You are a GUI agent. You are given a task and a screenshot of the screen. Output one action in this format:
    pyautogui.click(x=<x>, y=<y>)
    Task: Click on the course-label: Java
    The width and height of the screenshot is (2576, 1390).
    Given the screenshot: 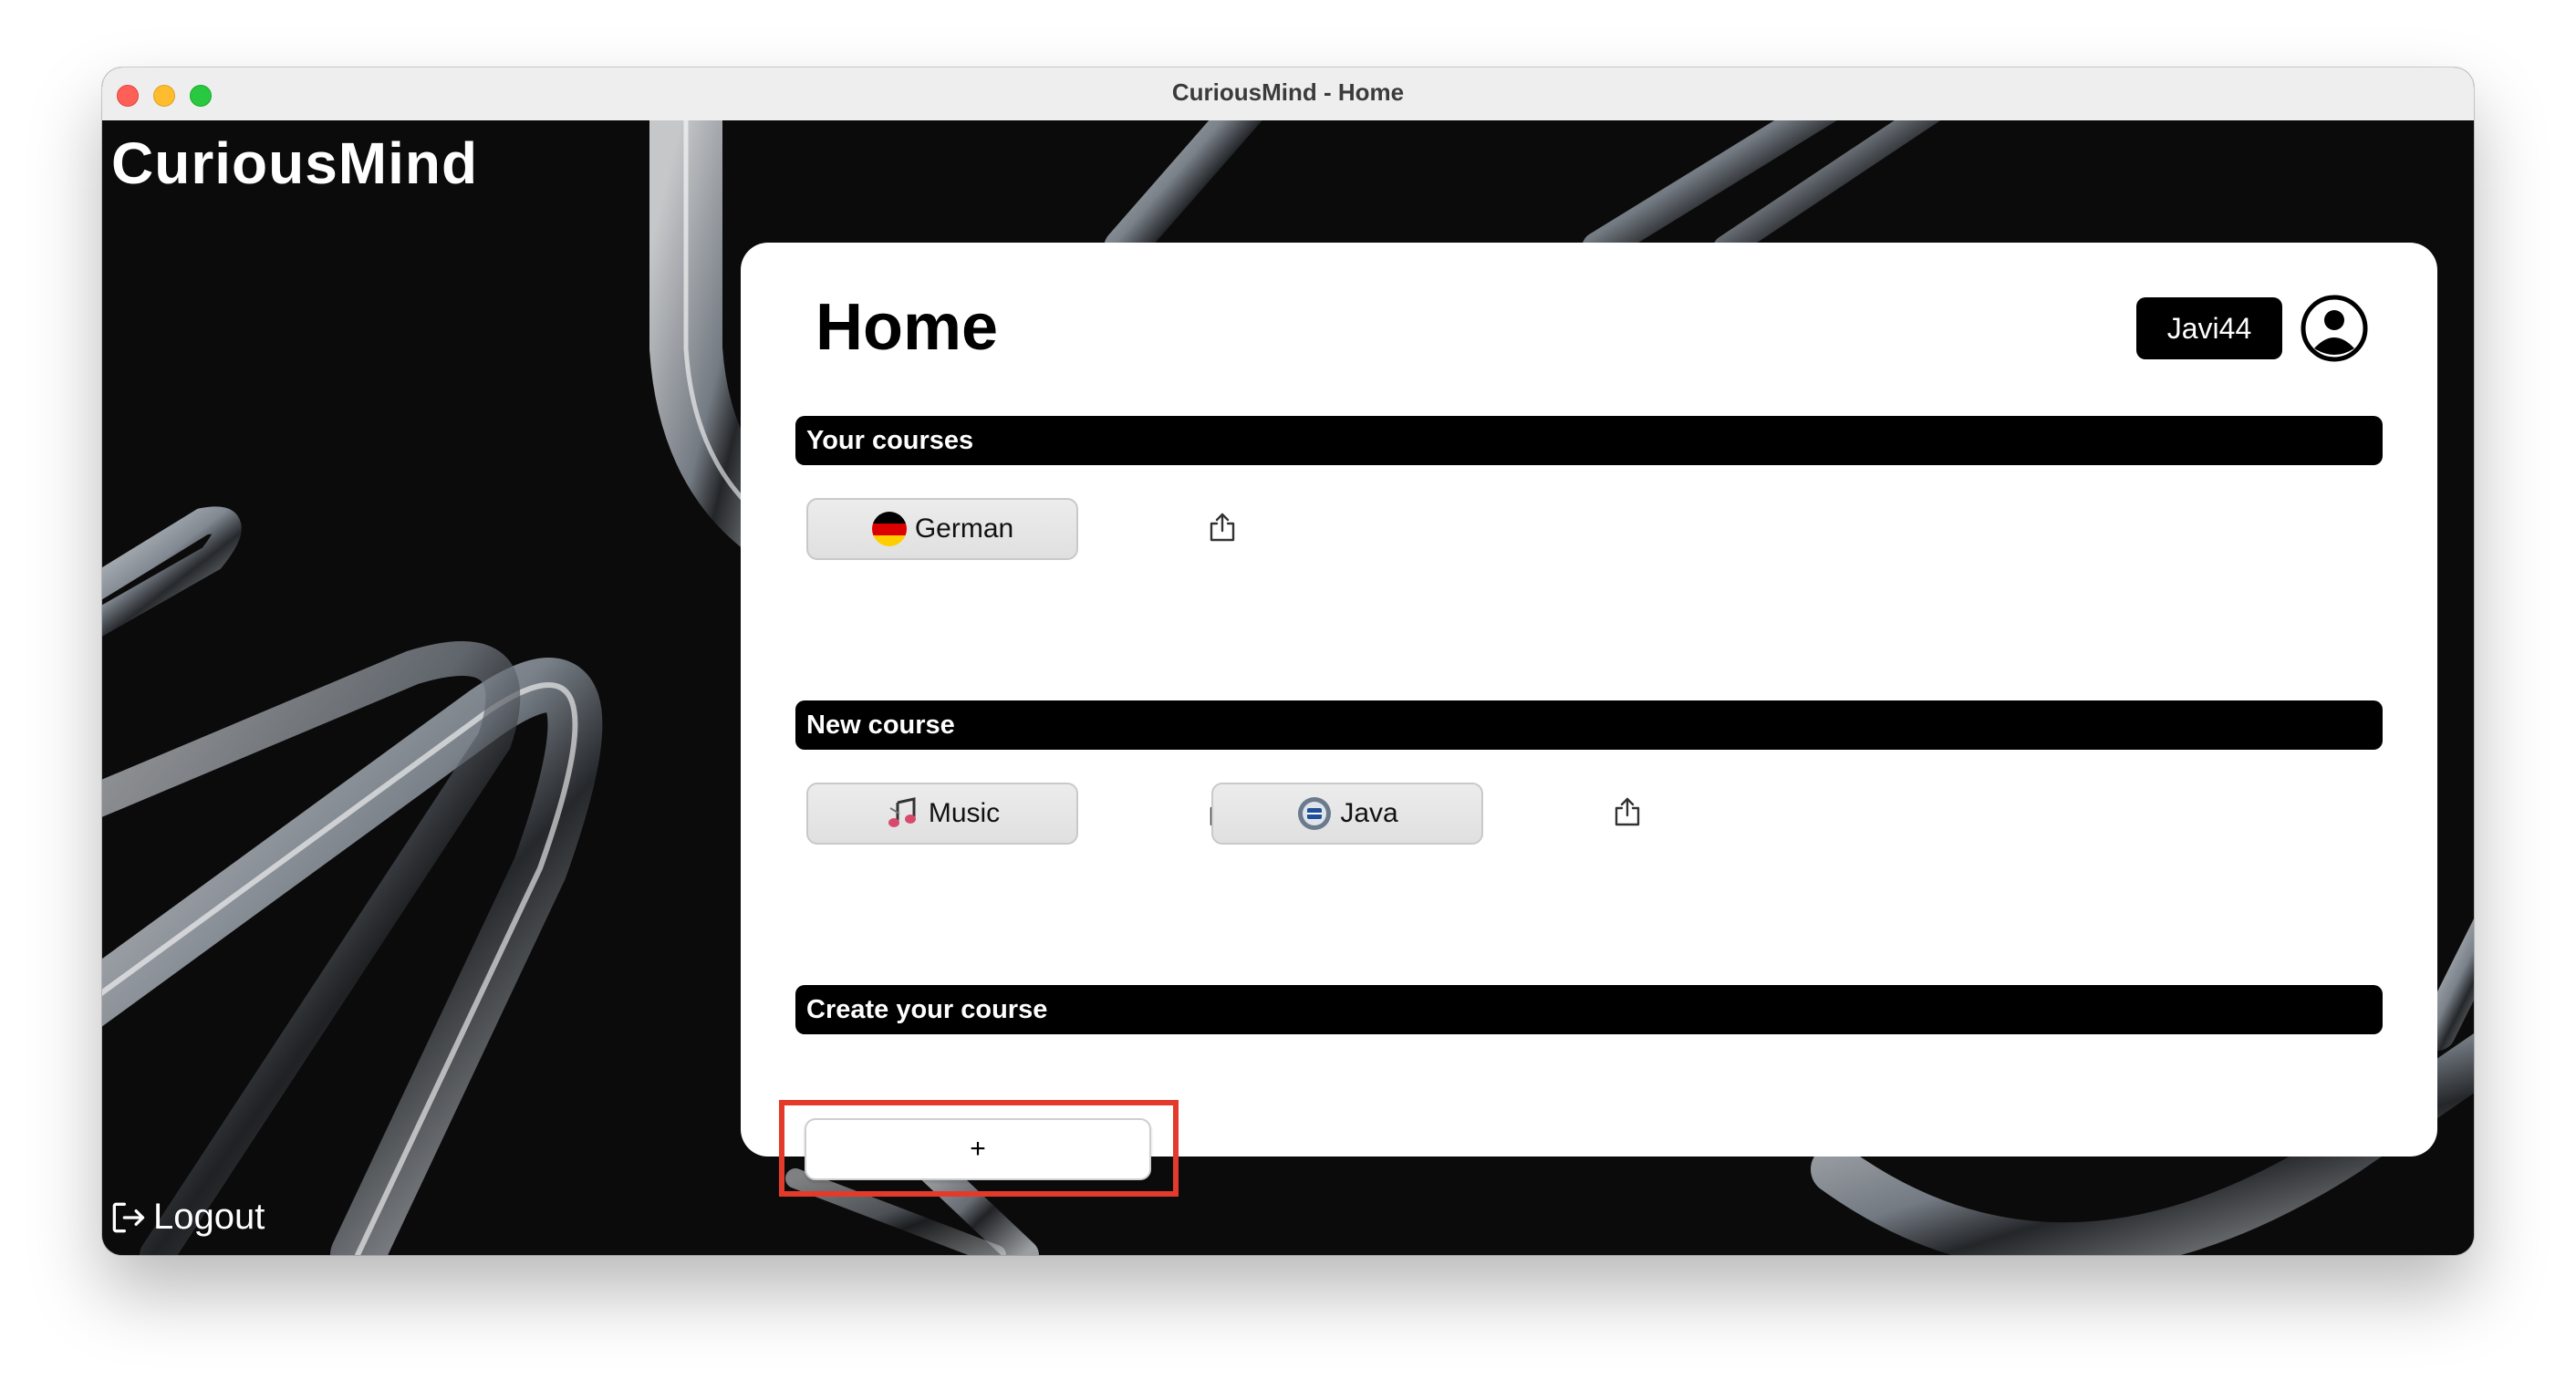 What is the action you would take?
    pyautogui.click(x=1369, y=813)
    